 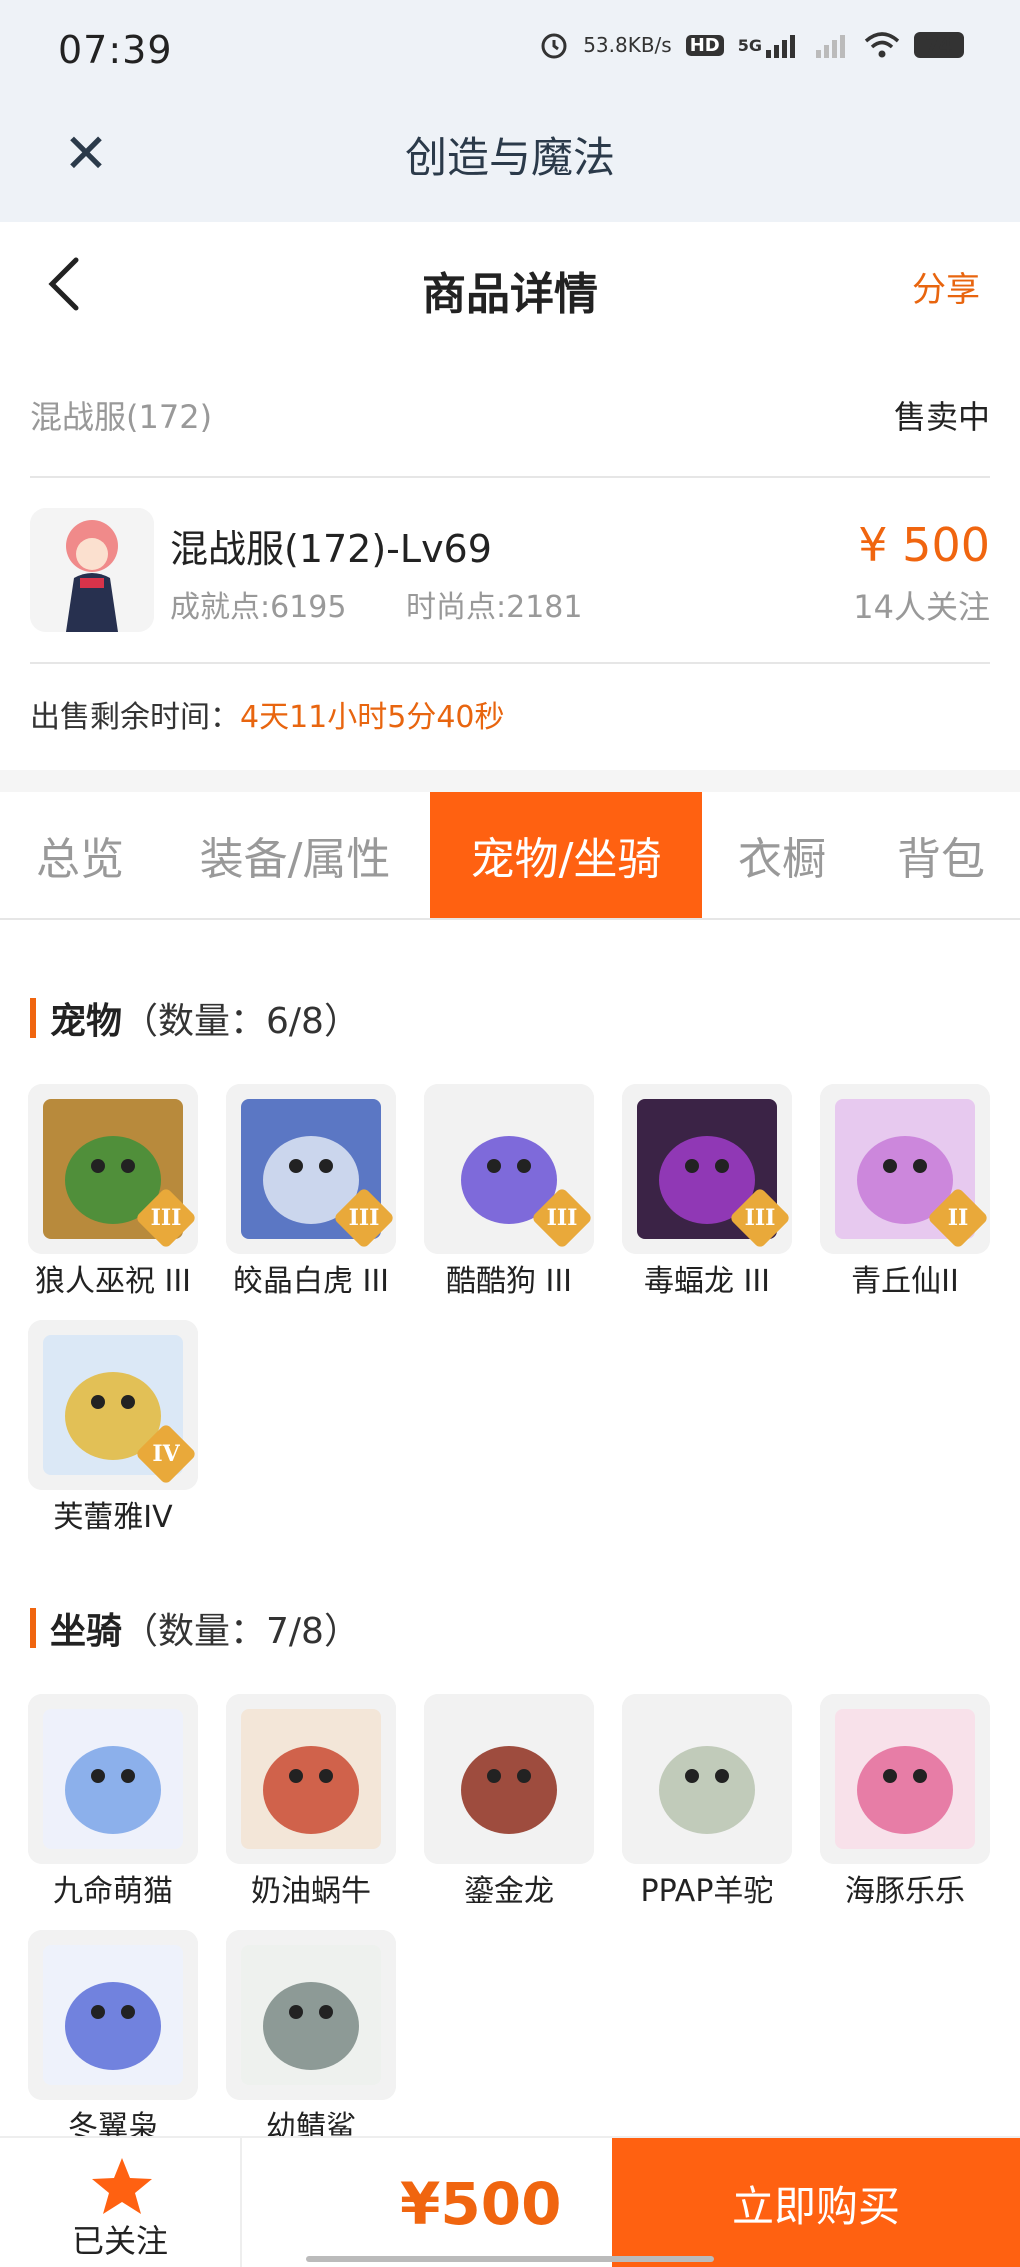 I want to click on nav-bar: 商品详情 分享, so click(x=510, y=287).